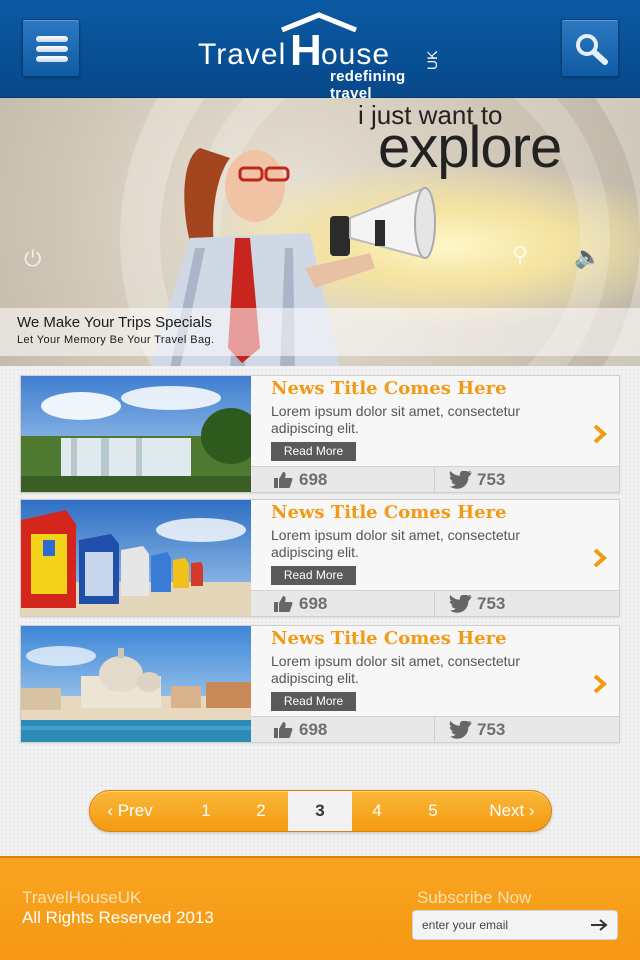 The height and width of the screenshot is (960, 640). I want to click on page-1-button: 1, so click(206, 811).